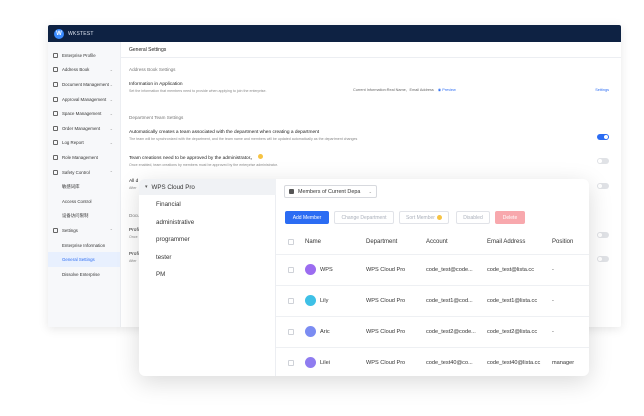  What do you see at coordinates (84, 230) in the screenshot?
I see `sidebar-item-settings: Settings ⌃` at bounding box center [84, 230].